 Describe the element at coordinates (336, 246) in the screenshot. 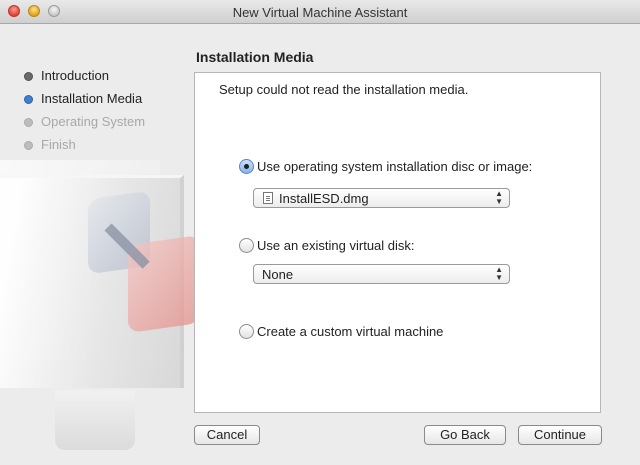

I see `existing-disk-label: Use an existing virtual disk:` at that location.